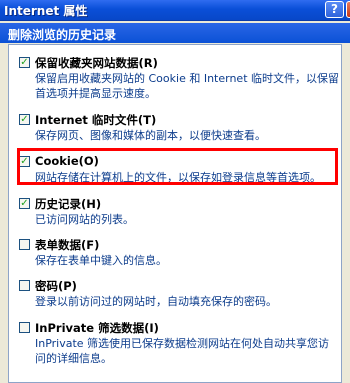 The width and height of the screenshot is (350, 383). What do you see at coordinates (62, 35) in the screenshot?
I see `dialog-header-title: 删除浏览的历史记录` at bounding box center [62, 35].